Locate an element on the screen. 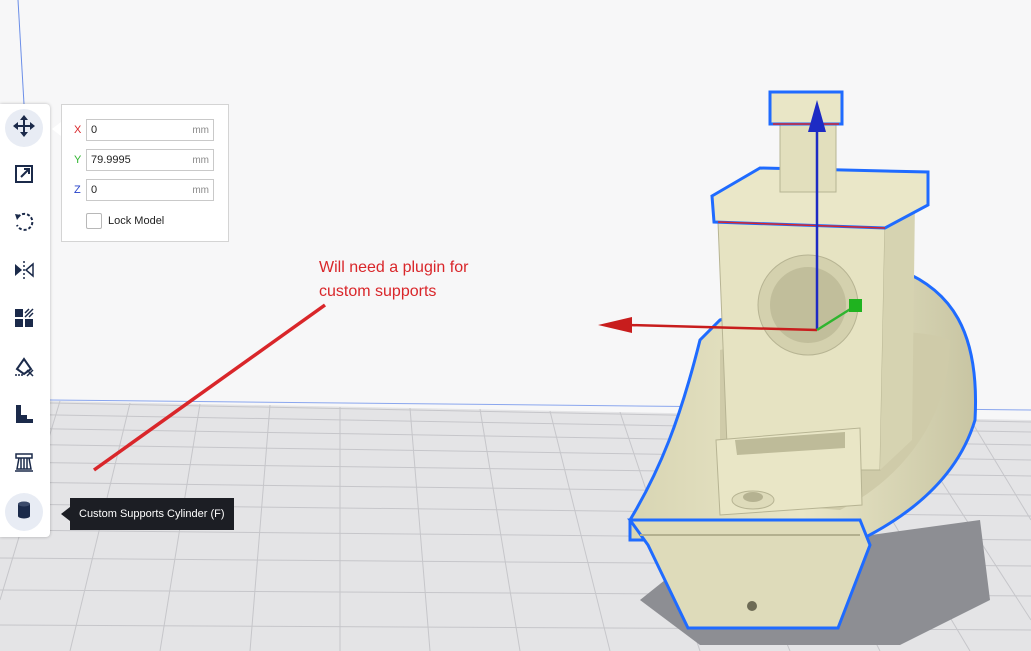  lock-model-row: Lock Model is located at coordinates (125, 221).